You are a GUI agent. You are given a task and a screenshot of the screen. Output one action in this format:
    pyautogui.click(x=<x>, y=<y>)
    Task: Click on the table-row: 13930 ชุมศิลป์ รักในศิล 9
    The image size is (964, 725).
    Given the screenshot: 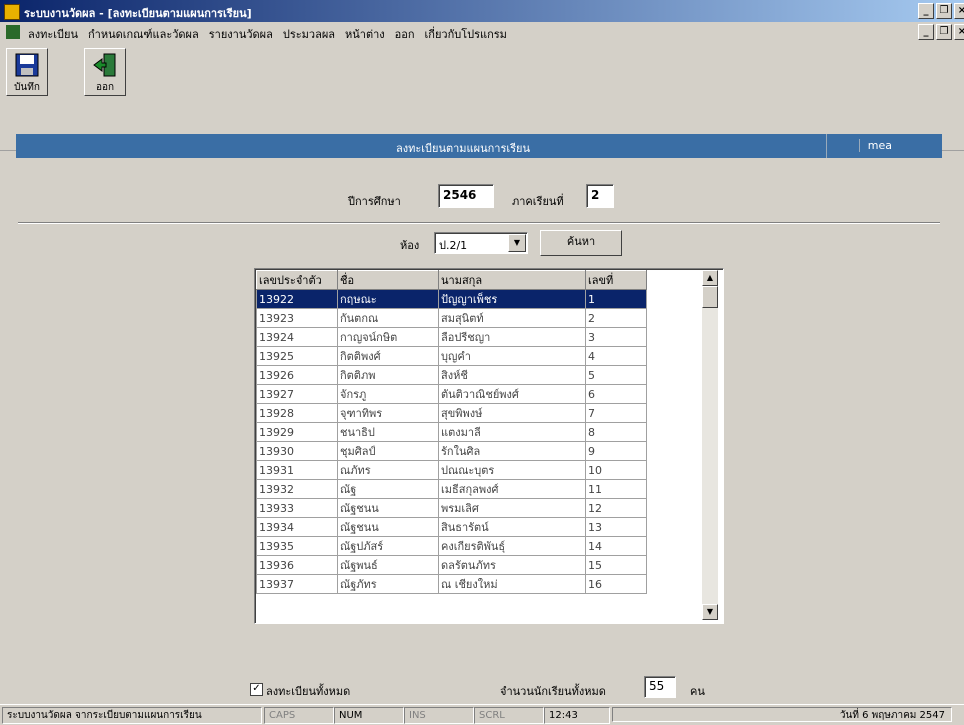 What is the action you would take?
    pyautogui.click(x=451, y=451)
    